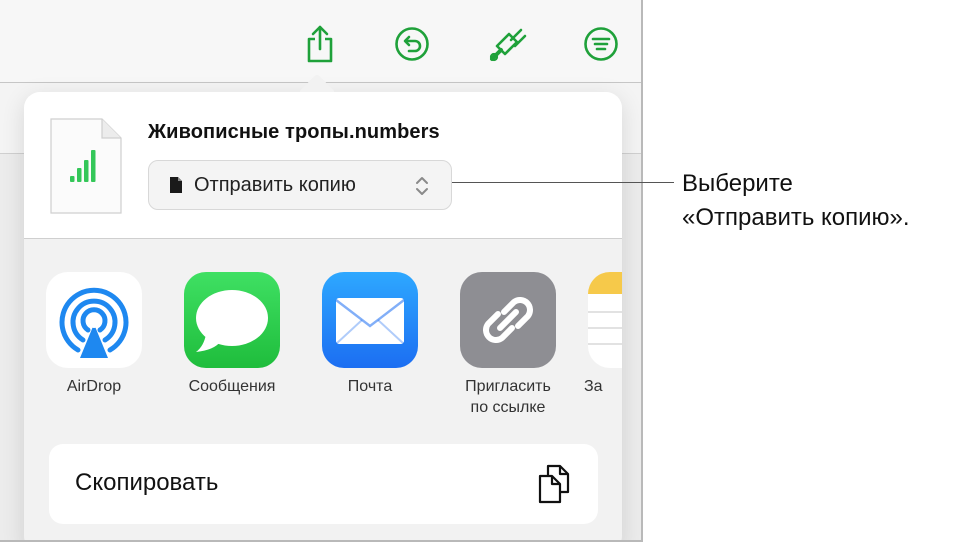  Describe the element at coordinates (508, 397) in the screenshot. I see `app-label: Пригласить по ссылке` at that location.